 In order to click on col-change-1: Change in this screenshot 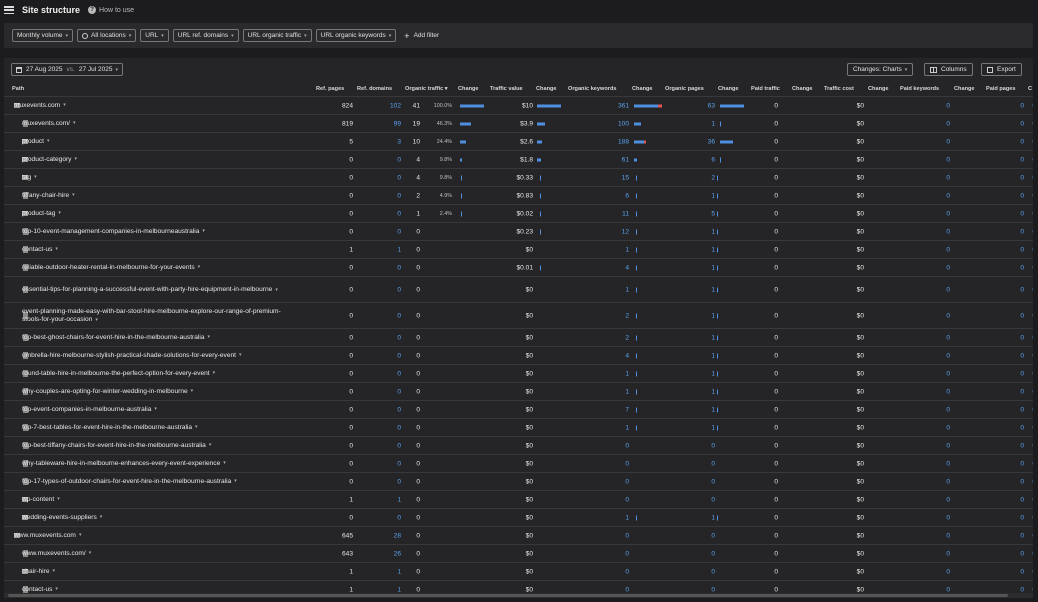, I will do `click(468, 89)`.